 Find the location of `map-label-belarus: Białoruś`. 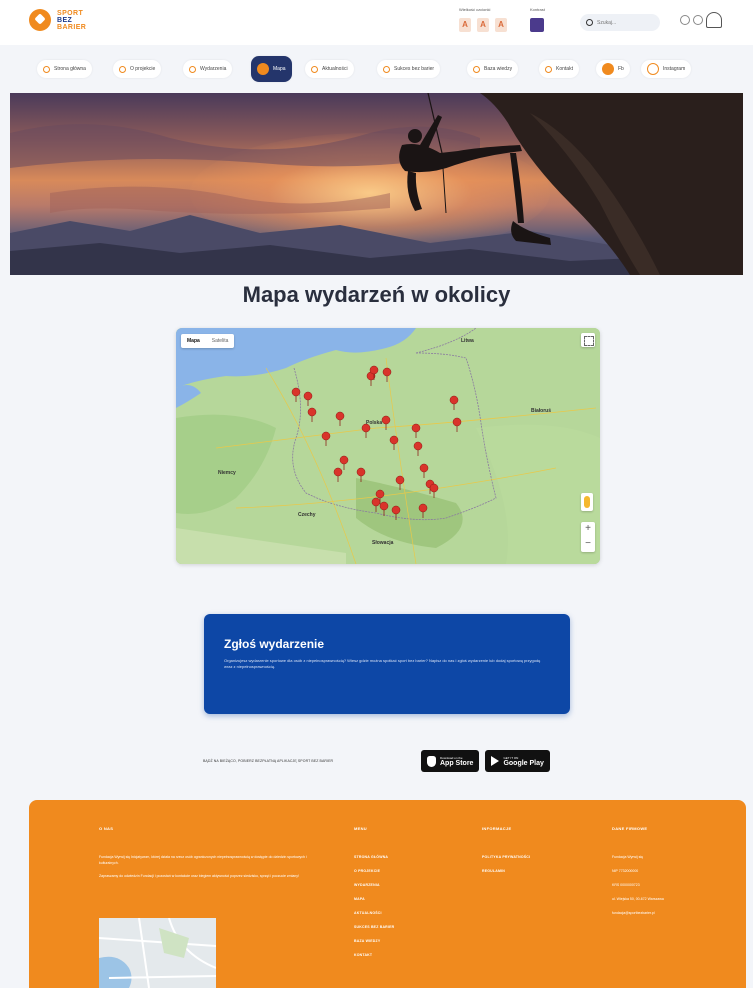

map-label-belarus: Białoruś is located at coordinates (541, 411).